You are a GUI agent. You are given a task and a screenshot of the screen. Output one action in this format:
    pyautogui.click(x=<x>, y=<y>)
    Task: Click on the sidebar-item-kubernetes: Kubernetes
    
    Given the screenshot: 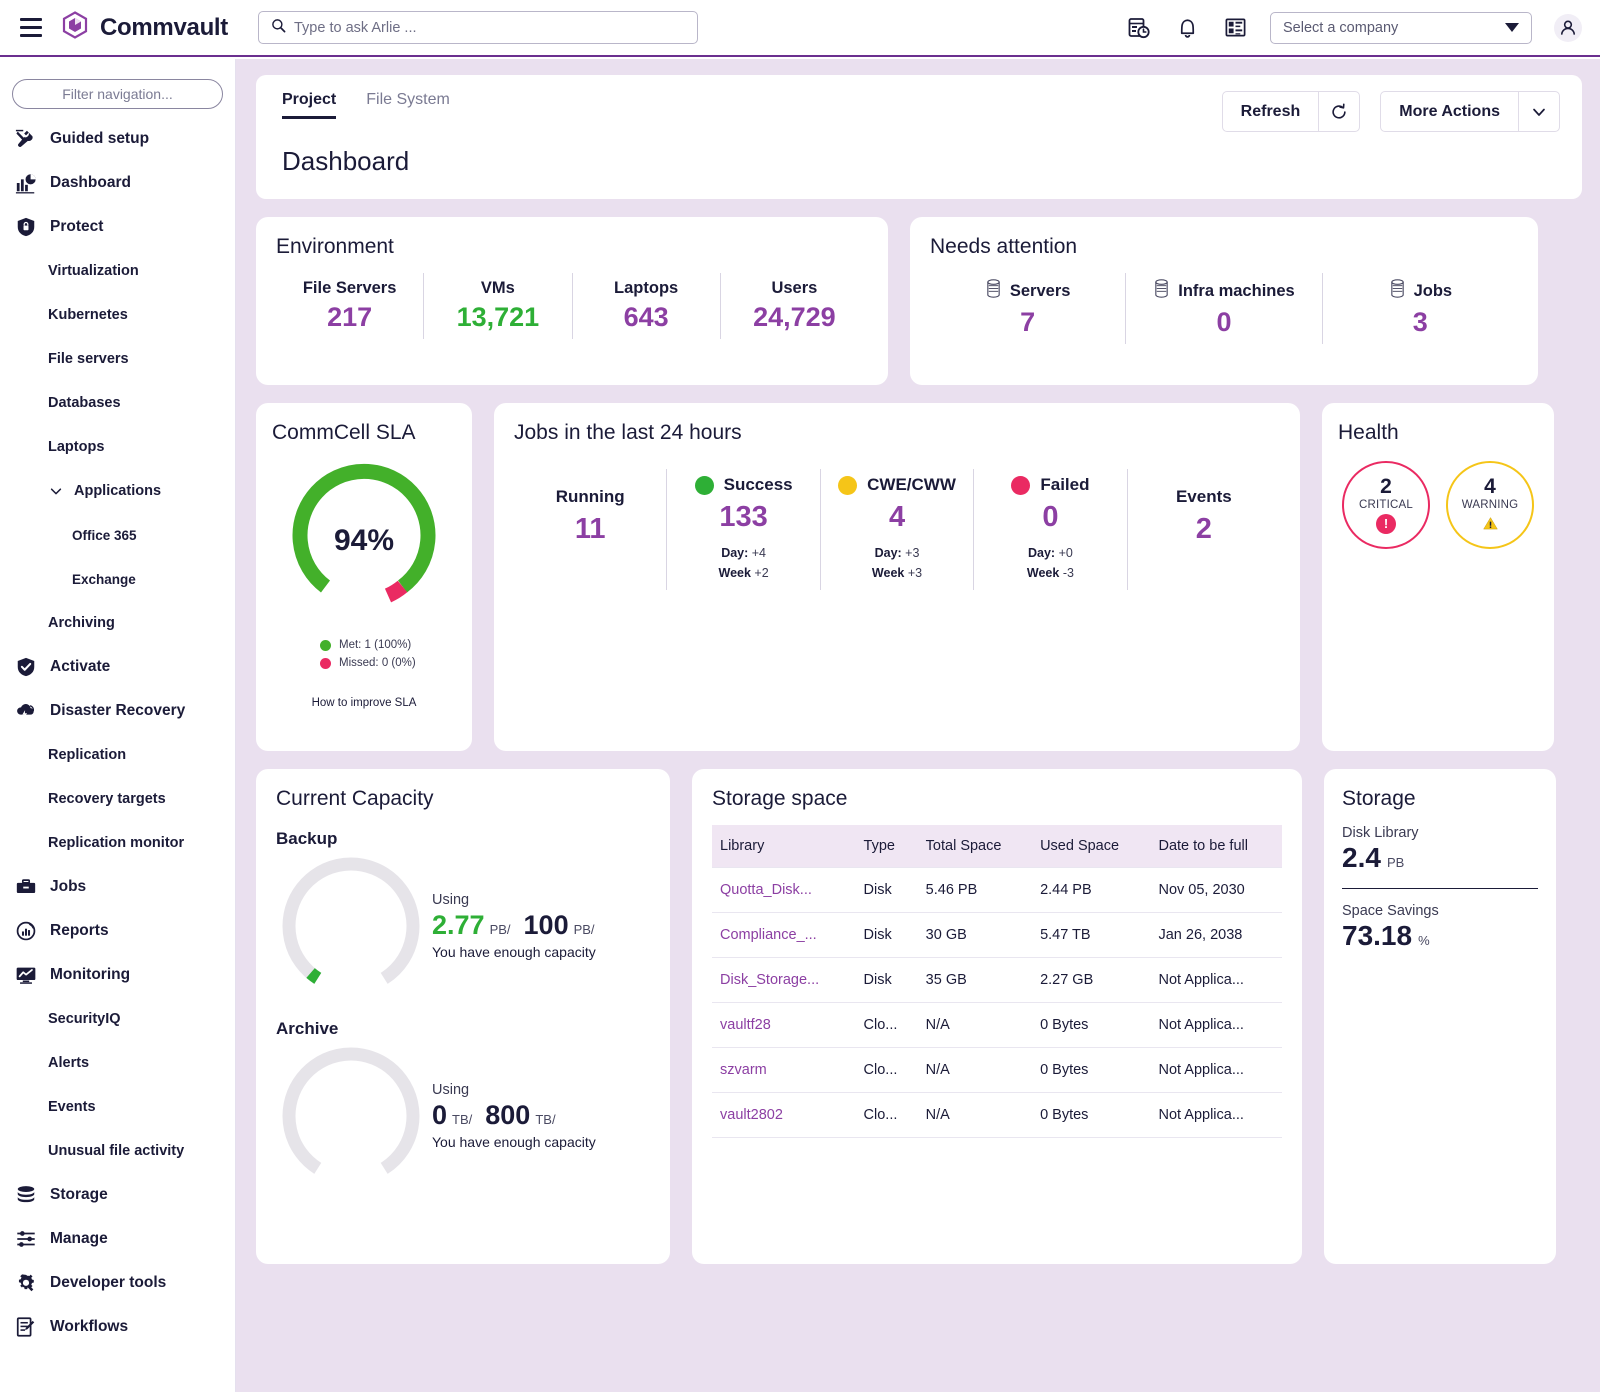 What is the action you would take?
    pyautogui.click(x=117, y=315)
    